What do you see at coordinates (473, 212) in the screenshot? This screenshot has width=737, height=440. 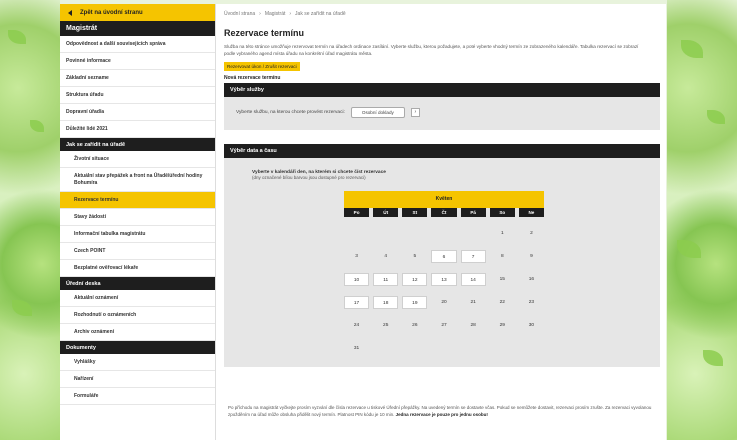 I see `weekday-header: Pá` at bounding box center [473, 212].